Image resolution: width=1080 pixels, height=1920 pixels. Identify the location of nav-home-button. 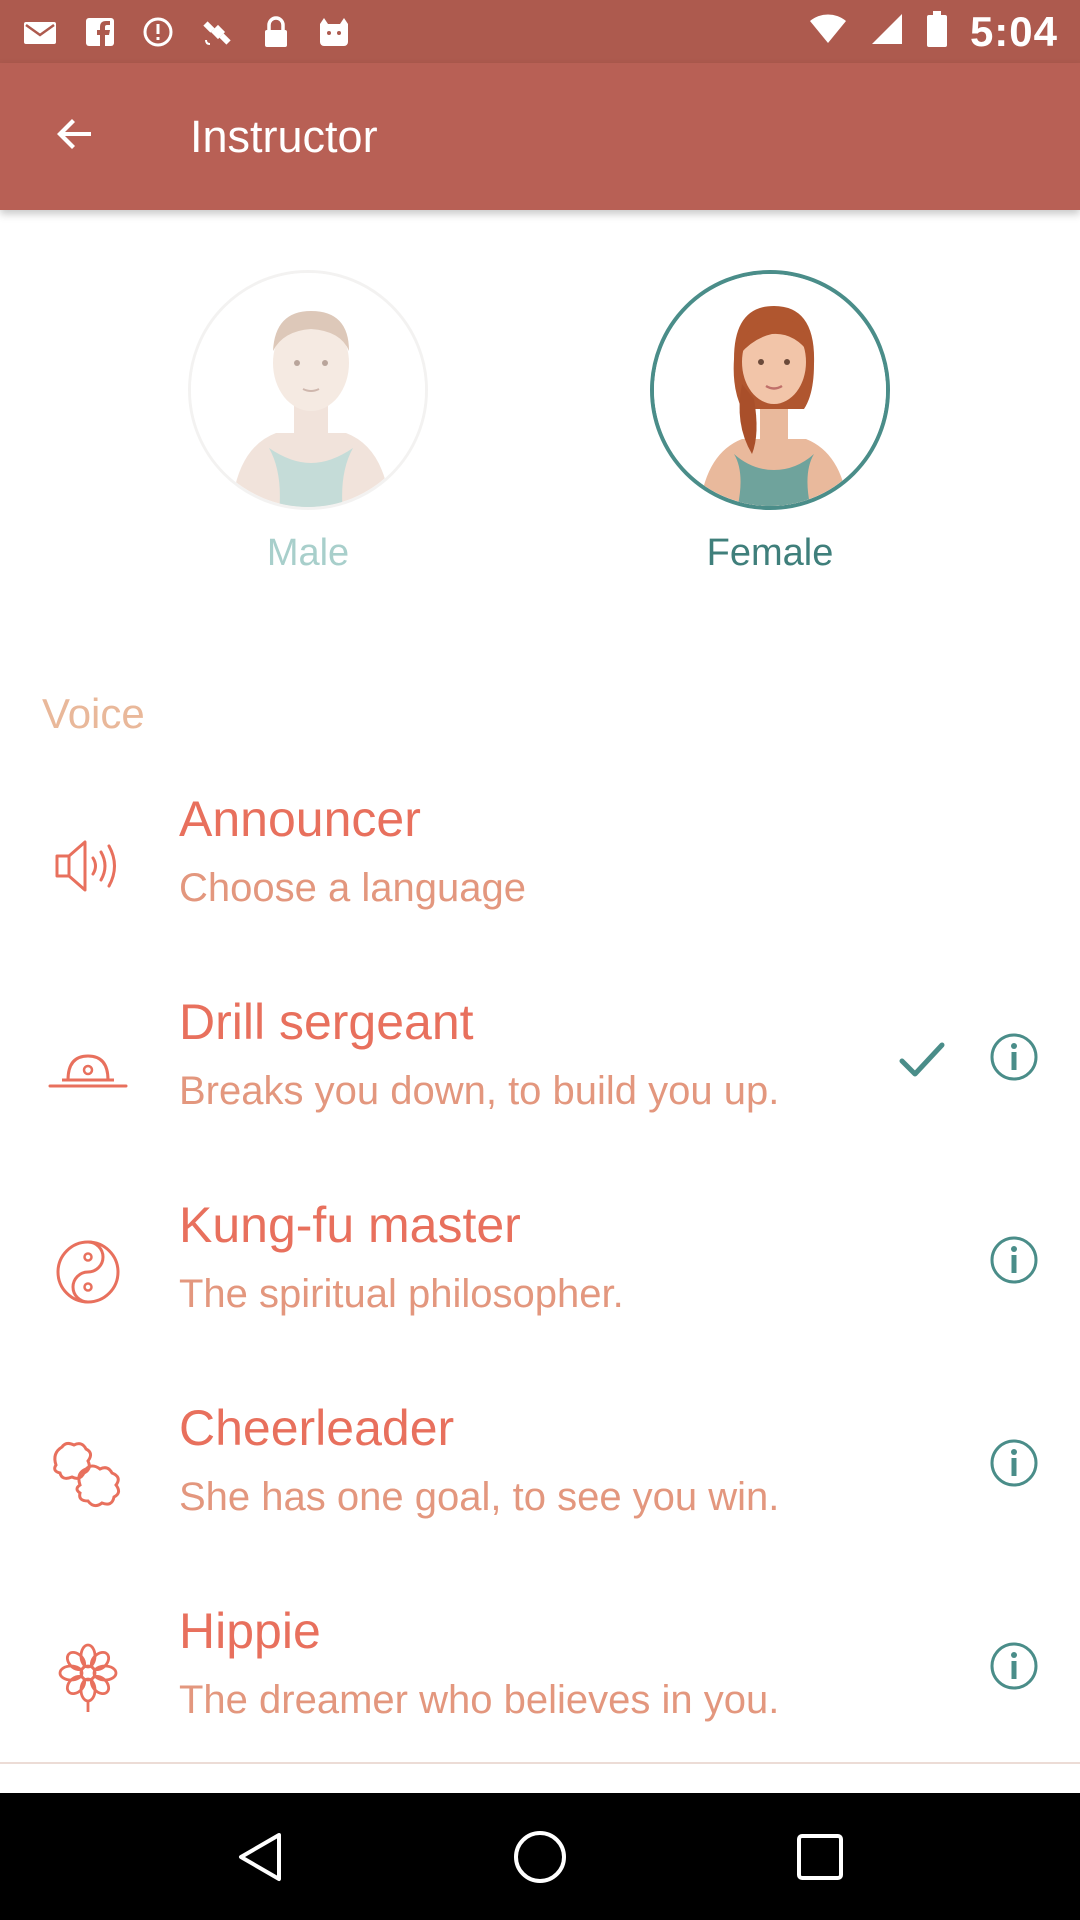
(540, 1857).